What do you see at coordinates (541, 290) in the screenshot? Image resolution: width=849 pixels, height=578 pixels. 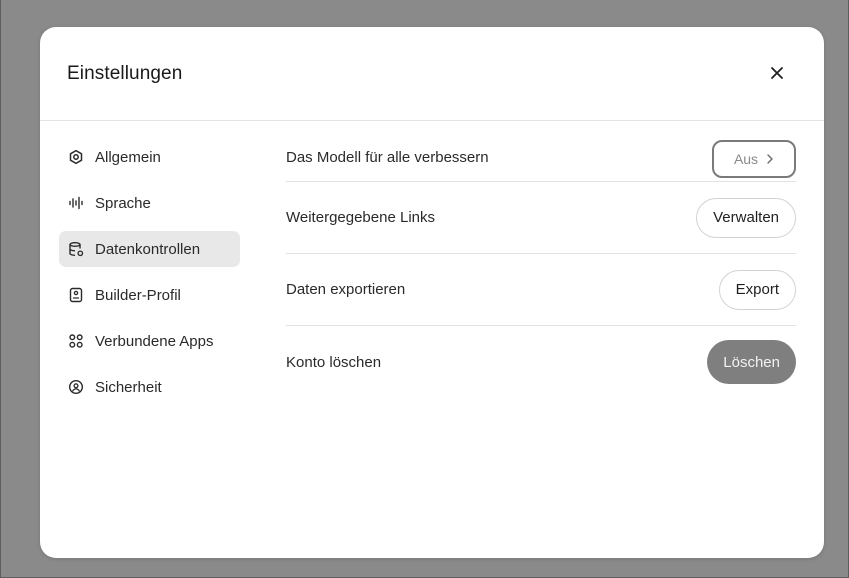 I see `setting-row-export-data: Daten exportieren Export` at bounding box center [541, 290].